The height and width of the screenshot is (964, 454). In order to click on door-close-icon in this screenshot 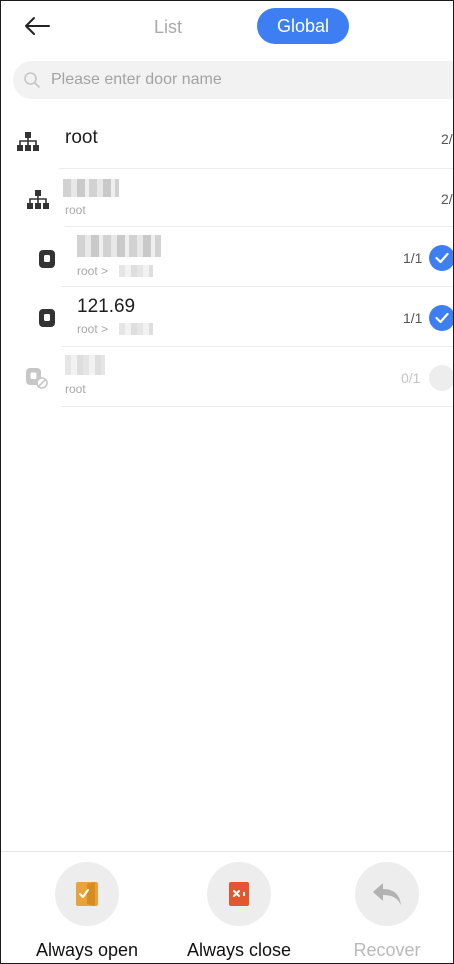, I will do `click(239, 894)`.